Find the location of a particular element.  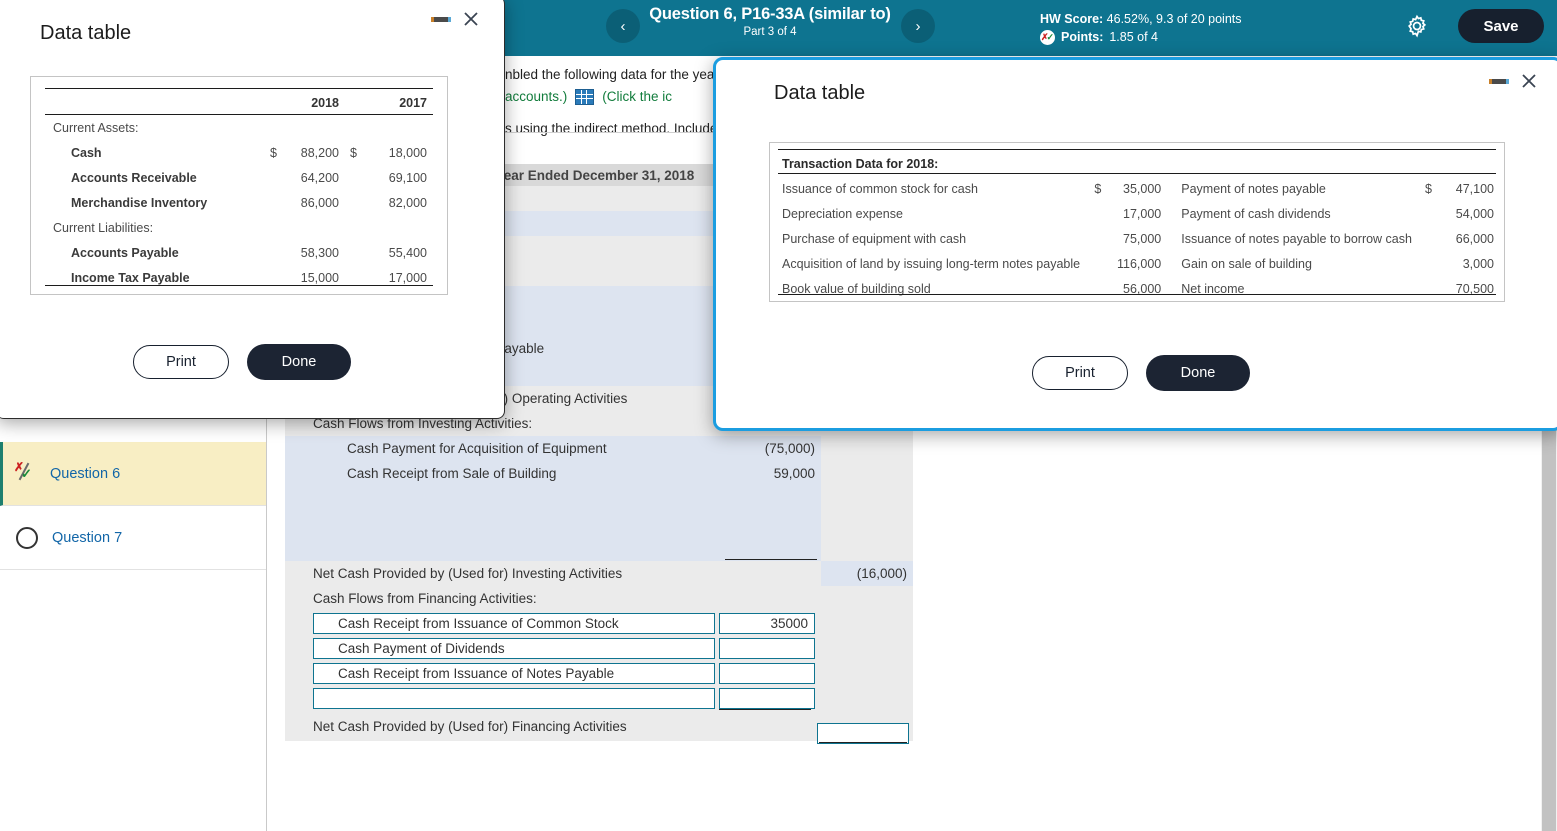

right-value: 54,000 is located at coordinates (1474, 213).